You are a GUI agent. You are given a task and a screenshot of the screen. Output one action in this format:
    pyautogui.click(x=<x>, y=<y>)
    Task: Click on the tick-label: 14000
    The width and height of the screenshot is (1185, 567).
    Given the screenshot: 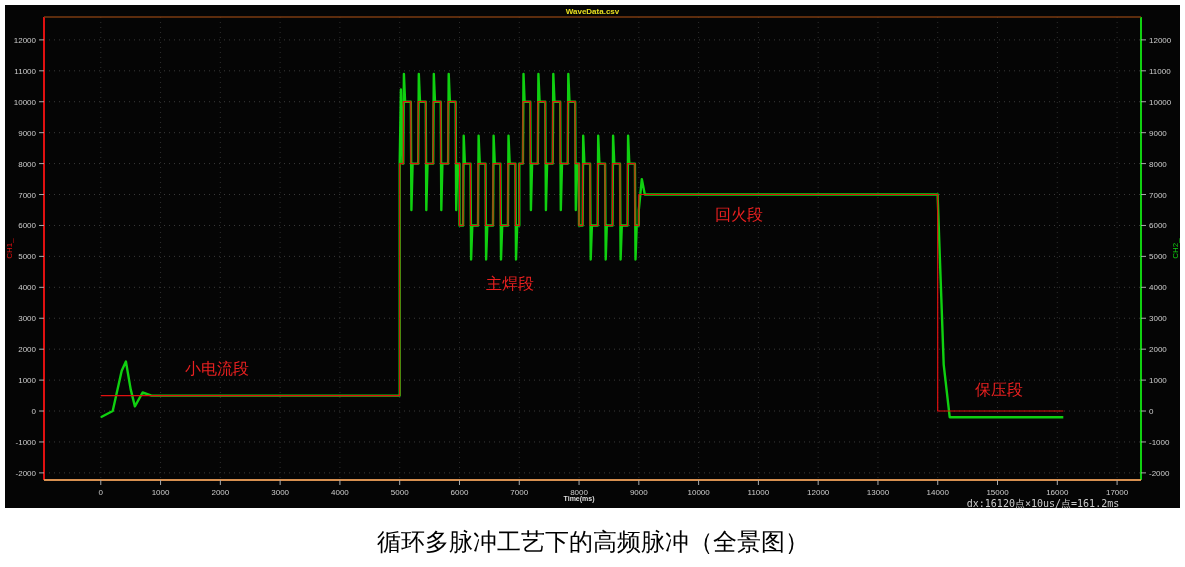 What is the action you would take?
    pyautogui.click(x=937, y=492)
    